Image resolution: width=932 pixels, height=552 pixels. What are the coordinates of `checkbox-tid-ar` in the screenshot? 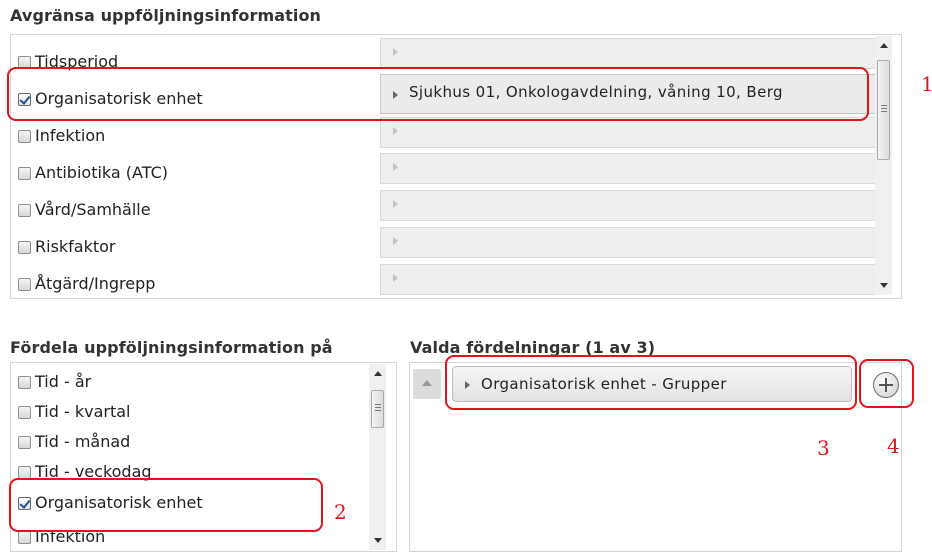 It's located at (24, 382).